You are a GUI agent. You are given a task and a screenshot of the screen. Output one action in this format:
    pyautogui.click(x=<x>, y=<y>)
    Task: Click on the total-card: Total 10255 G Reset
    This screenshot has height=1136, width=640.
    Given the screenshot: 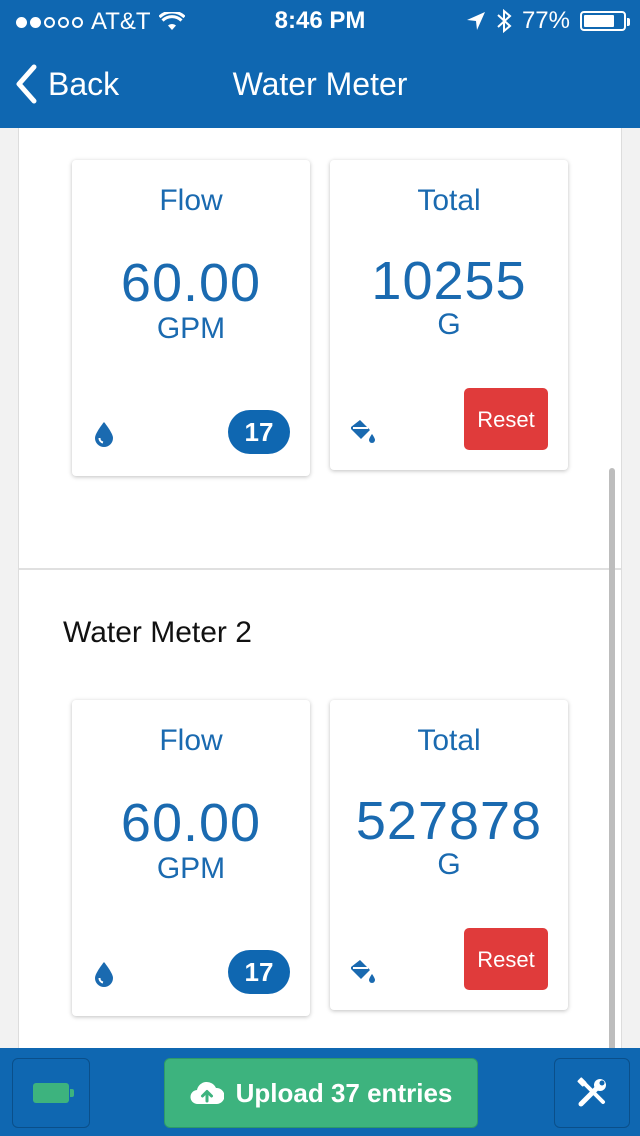 What is the action you would take?
    pyautogui.click(x=449, y=315)
    